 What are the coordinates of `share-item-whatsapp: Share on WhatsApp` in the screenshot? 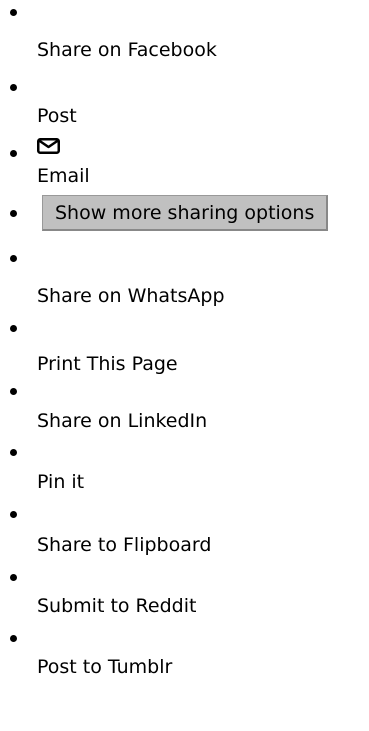 It's located at (184, 280).